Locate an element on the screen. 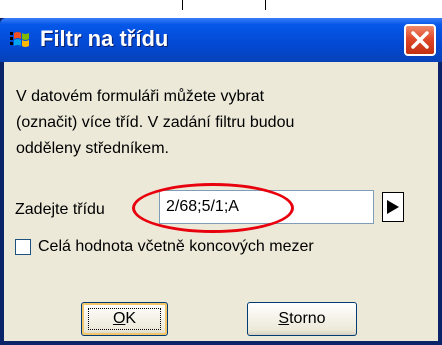 This screenshot has height=345, width=442. close-icon is located at coordinates (420, 40).